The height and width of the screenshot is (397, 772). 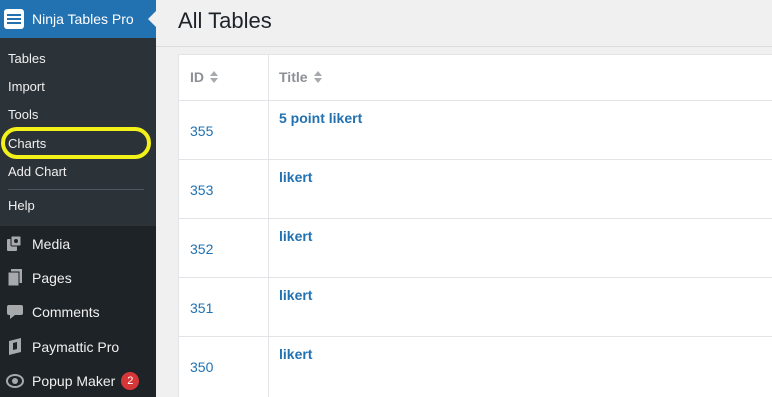 I want to click on page-title: All Tables, so click(x=225, y=20).